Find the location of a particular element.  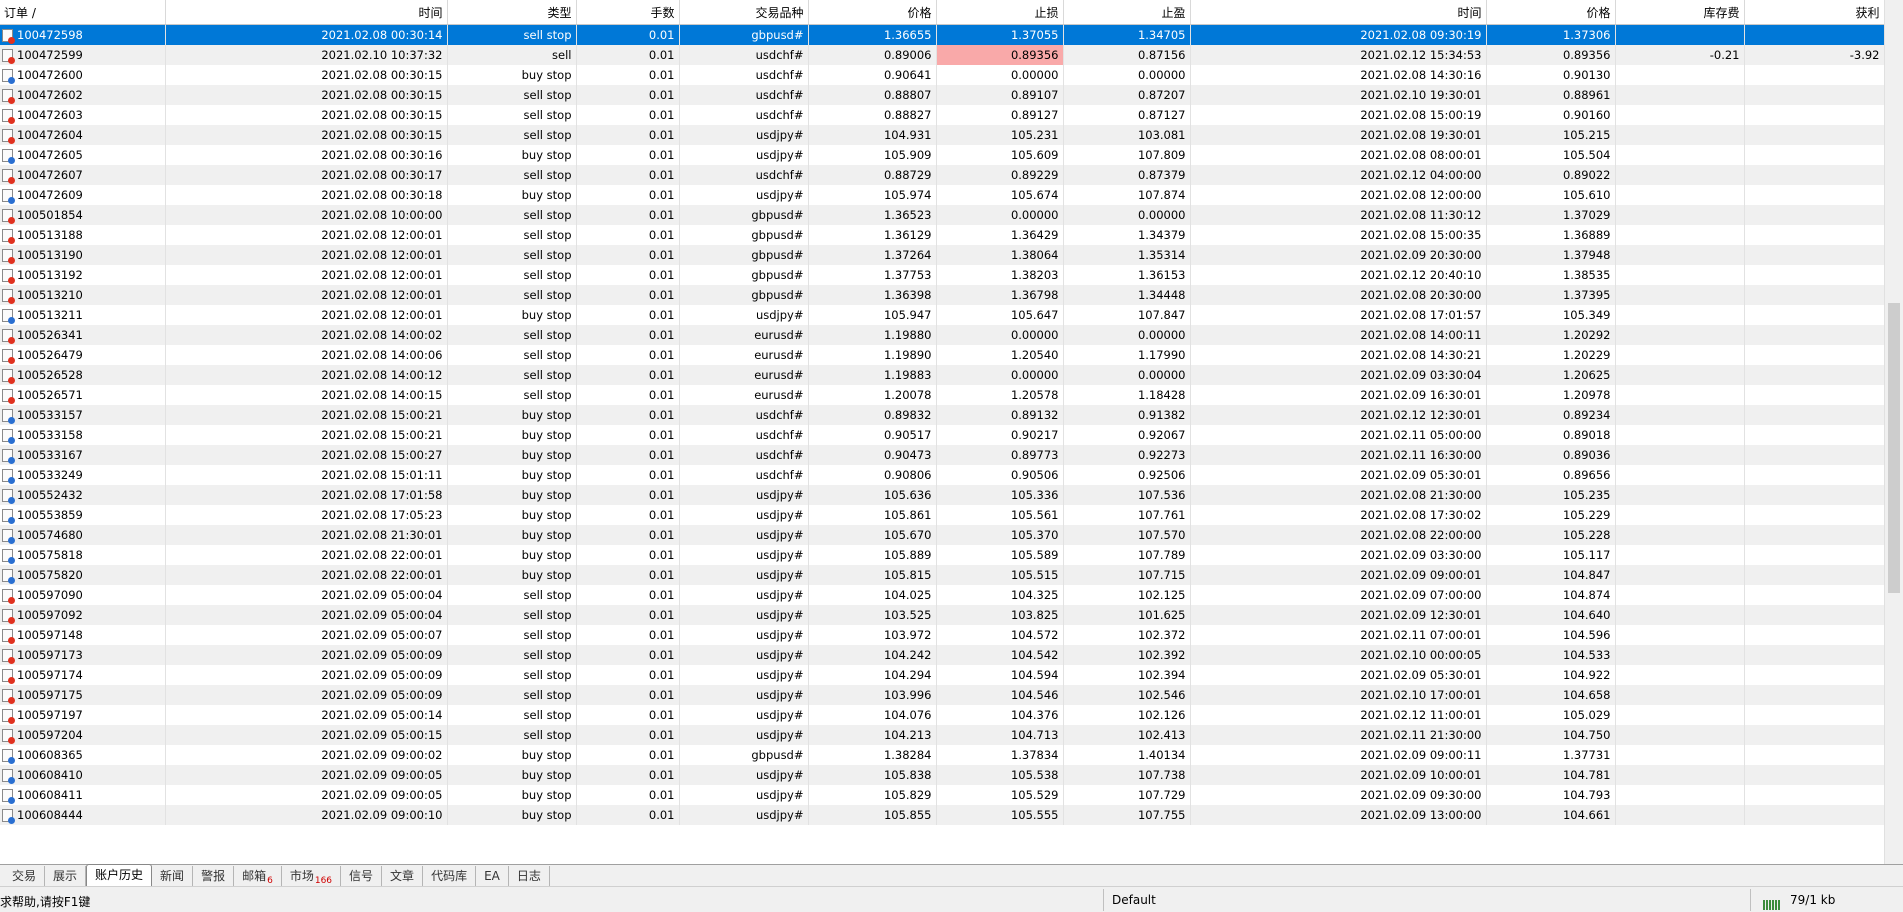

column-header: 获利 is located at coordinates (1814, 12).